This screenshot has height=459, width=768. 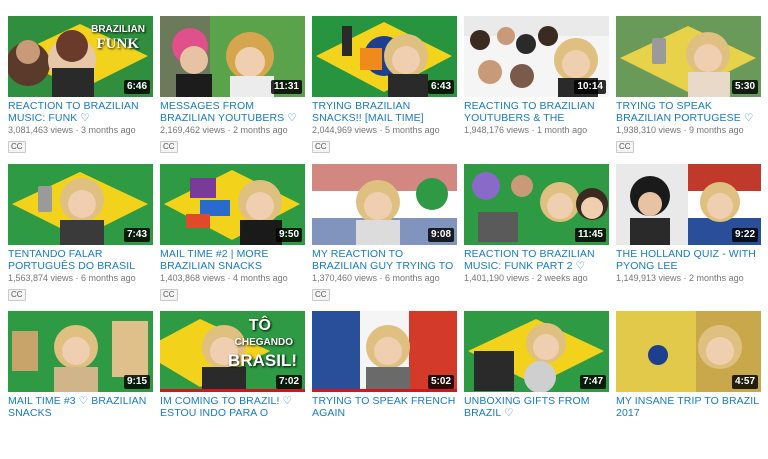 I want to click on upload-age: 2 weeks ago, so click(x=562, y=278).